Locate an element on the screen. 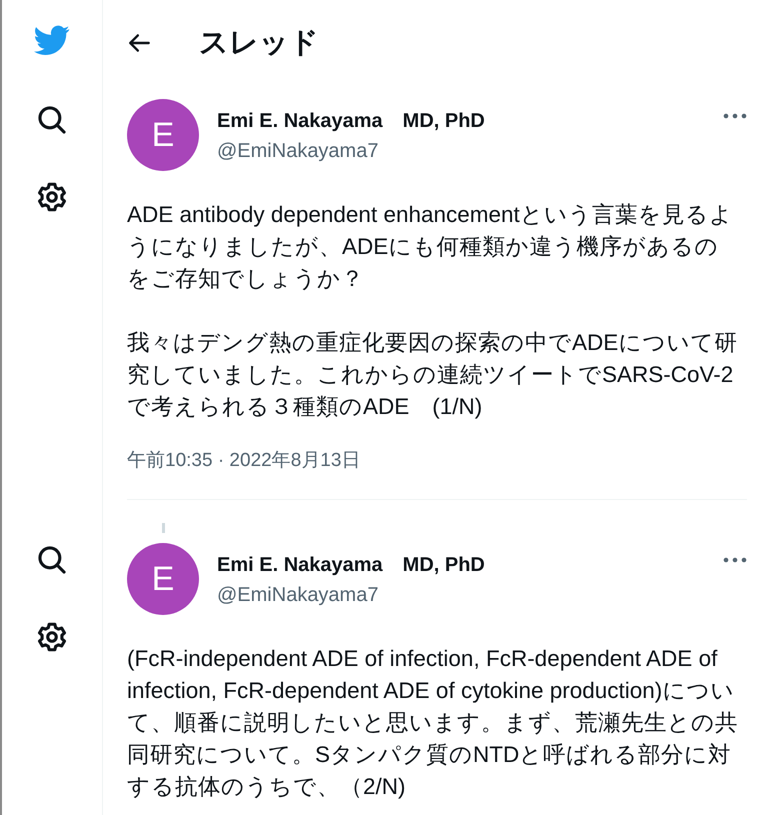 The width and height of the screenshot is (771, 815). tweet-text: ADE antibody dependent enhancementという言葉を見るようになりましたが、ADEにも何種類か違う機序があるのをご存知でしょうか？ is located at coordinates (430, 247).